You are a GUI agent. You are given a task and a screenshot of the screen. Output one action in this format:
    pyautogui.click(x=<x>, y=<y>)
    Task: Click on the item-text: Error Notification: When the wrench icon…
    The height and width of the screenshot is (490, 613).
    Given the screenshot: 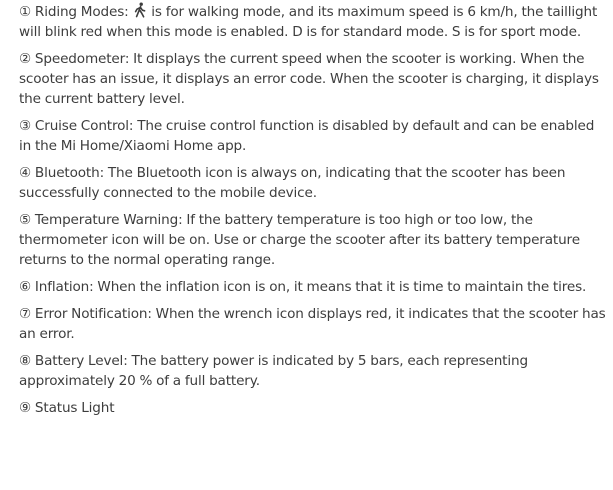 What is the action you would take?
    pyautogui.click(x=312, y=324)
    